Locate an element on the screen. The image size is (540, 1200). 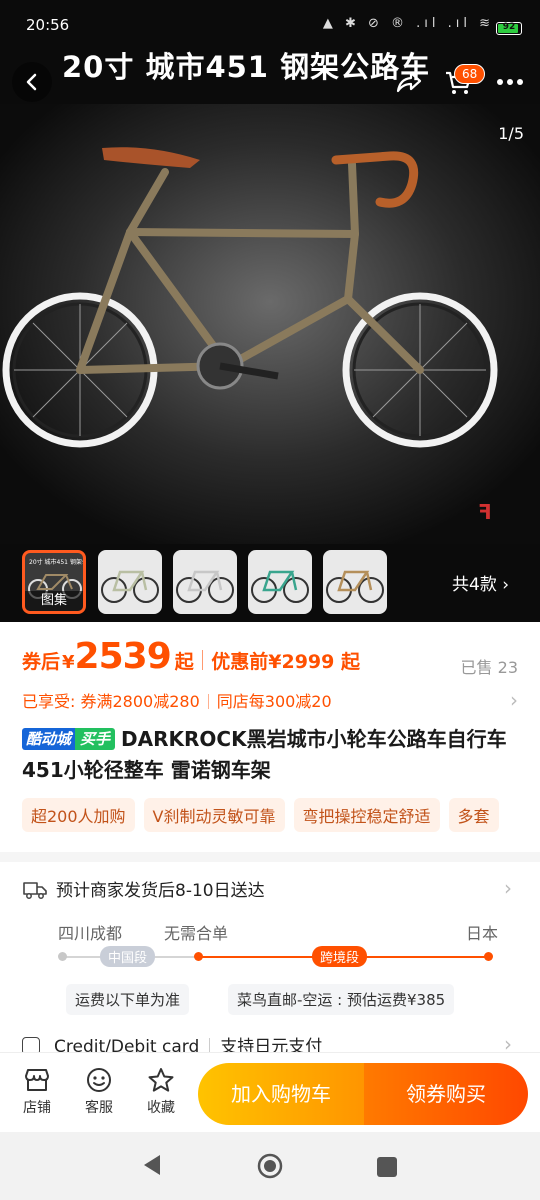
variants-label: 共4款 is located at coordinates (474, 585).